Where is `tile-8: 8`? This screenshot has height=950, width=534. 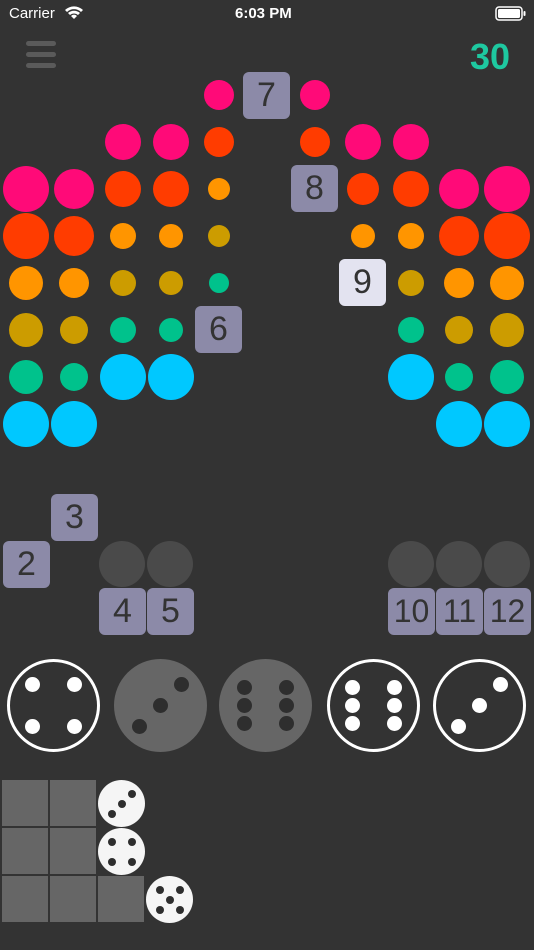 tile-8: 8 is located at coordinates (314, 188).